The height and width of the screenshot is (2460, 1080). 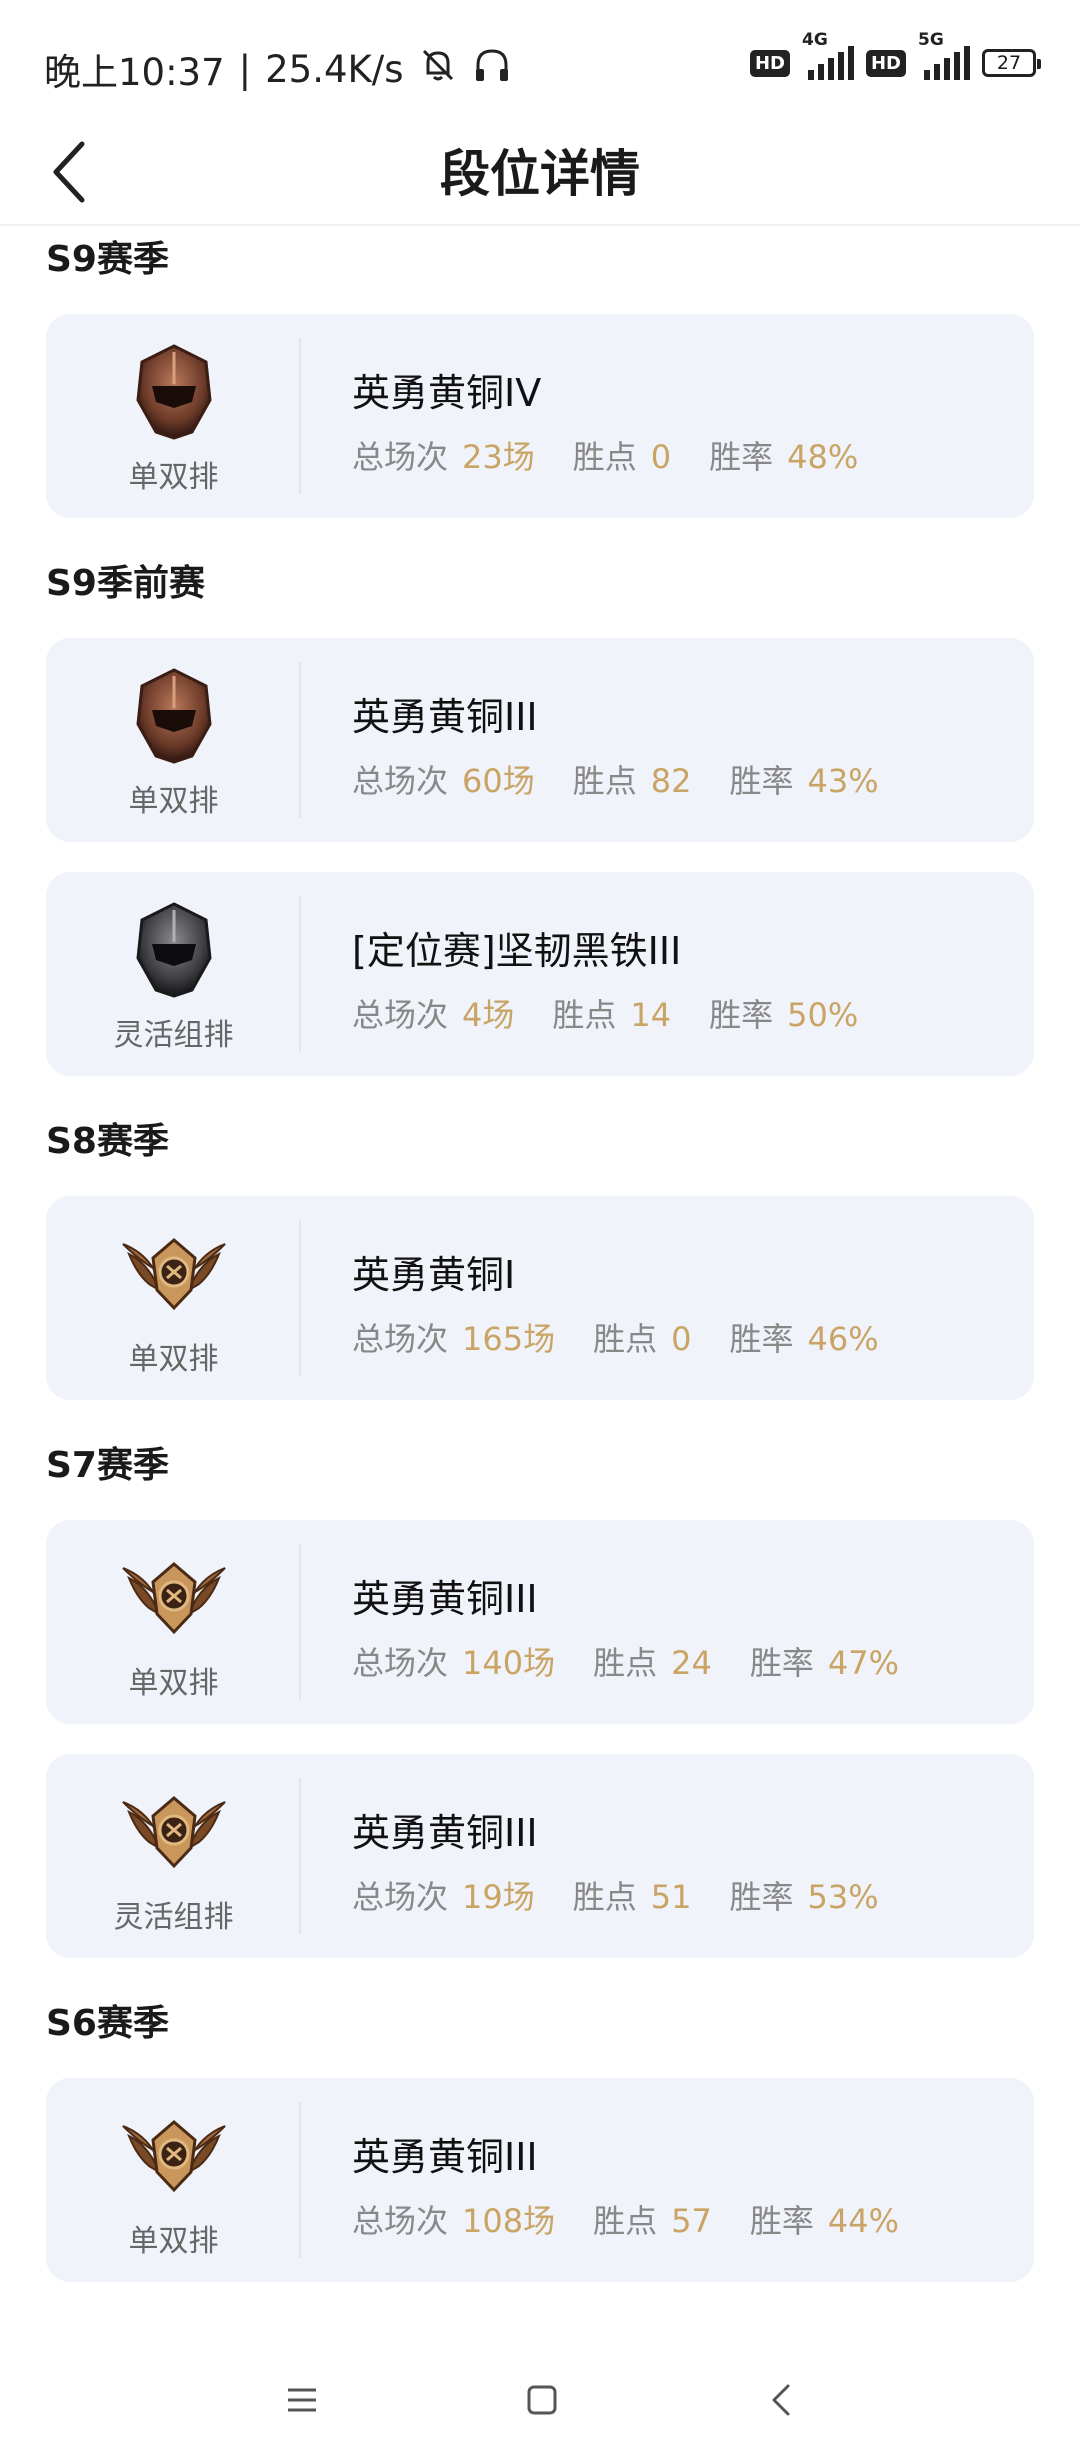 I want to click on hd-badge-2: HD, so click(x=885, y=63).